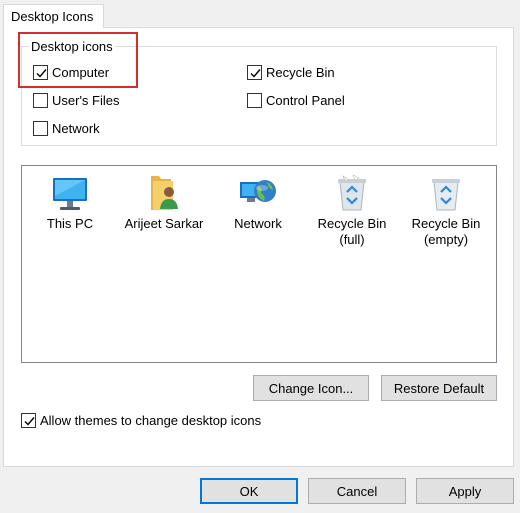 The width and height of the screenshot is (520, 513). I want to click on icon-label: Network, so click(258, 223).